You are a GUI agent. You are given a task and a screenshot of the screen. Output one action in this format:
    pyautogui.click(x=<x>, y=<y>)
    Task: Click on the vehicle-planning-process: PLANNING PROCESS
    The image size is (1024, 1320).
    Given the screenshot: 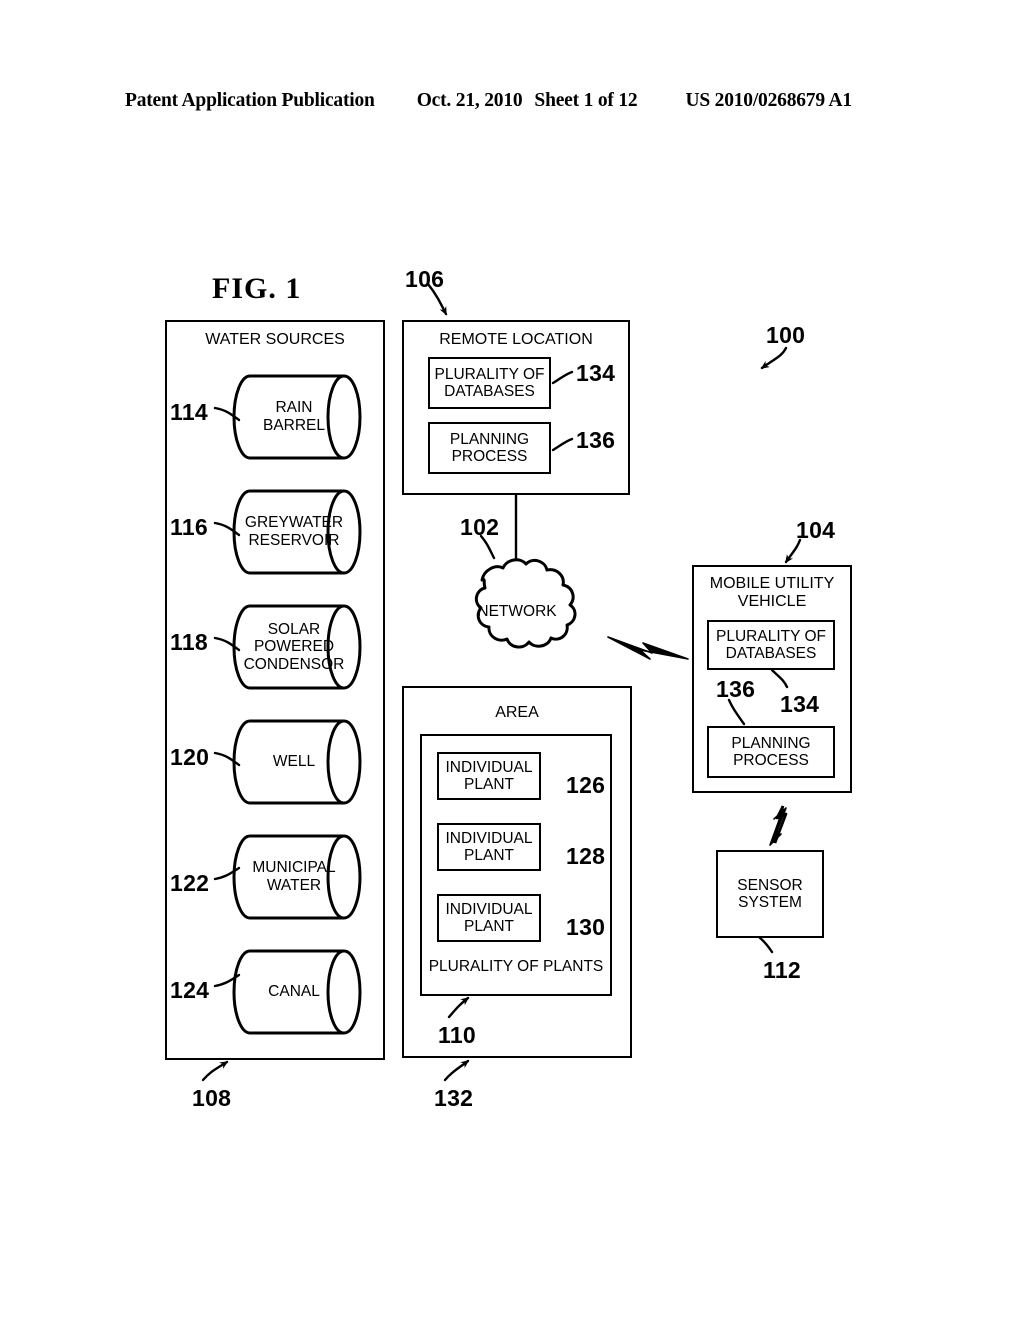 What is the action you would take?
    pyautogui.click(x=771, y=752)
    